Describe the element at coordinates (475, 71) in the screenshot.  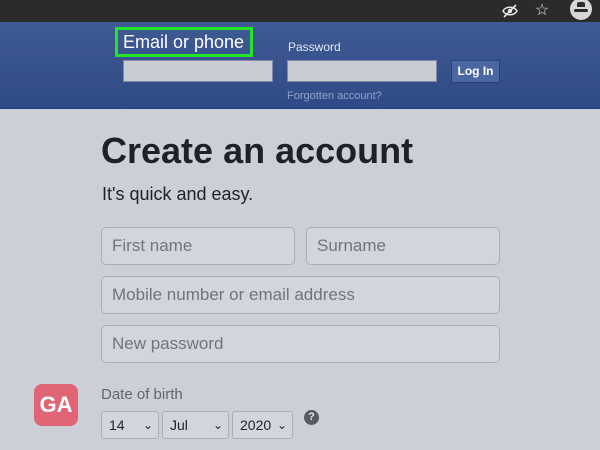
I see `login-button: Log In` at that location.